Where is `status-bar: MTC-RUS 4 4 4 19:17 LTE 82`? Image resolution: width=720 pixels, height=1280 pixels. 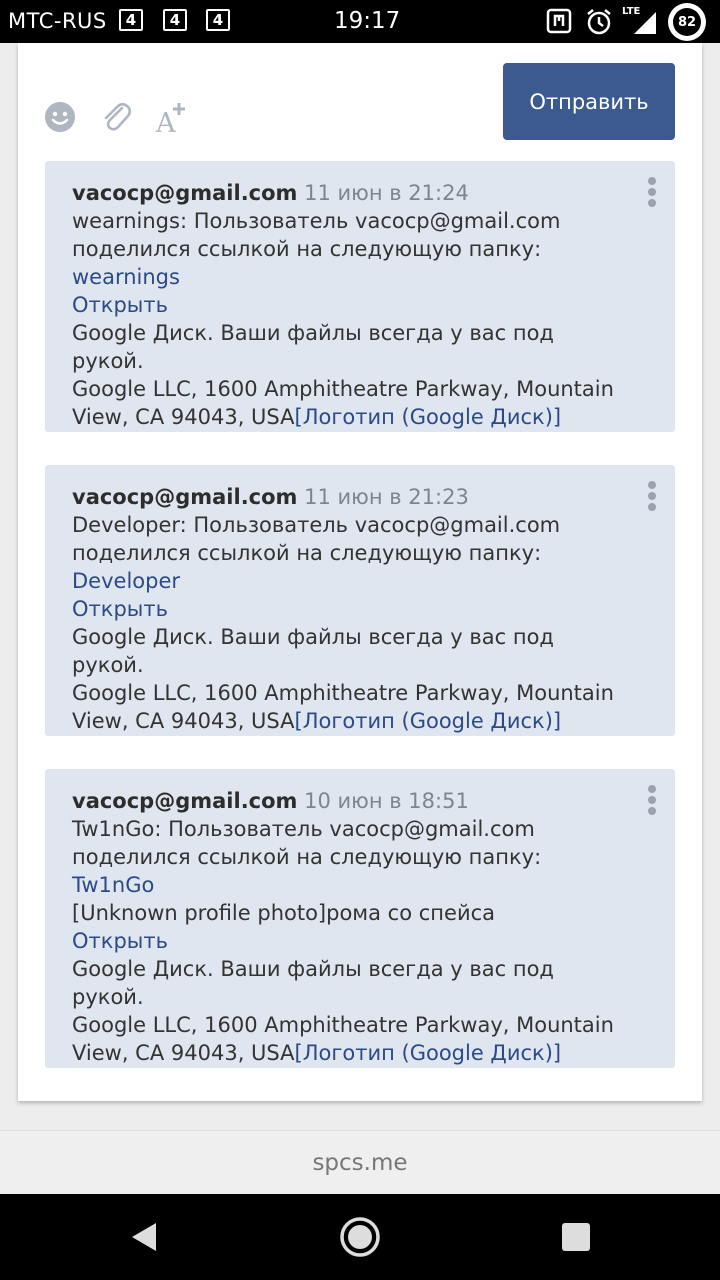 status-bar: MTC-RUS 4 4 4 19:17 LTE 82 is located at coordinates (360, 21).